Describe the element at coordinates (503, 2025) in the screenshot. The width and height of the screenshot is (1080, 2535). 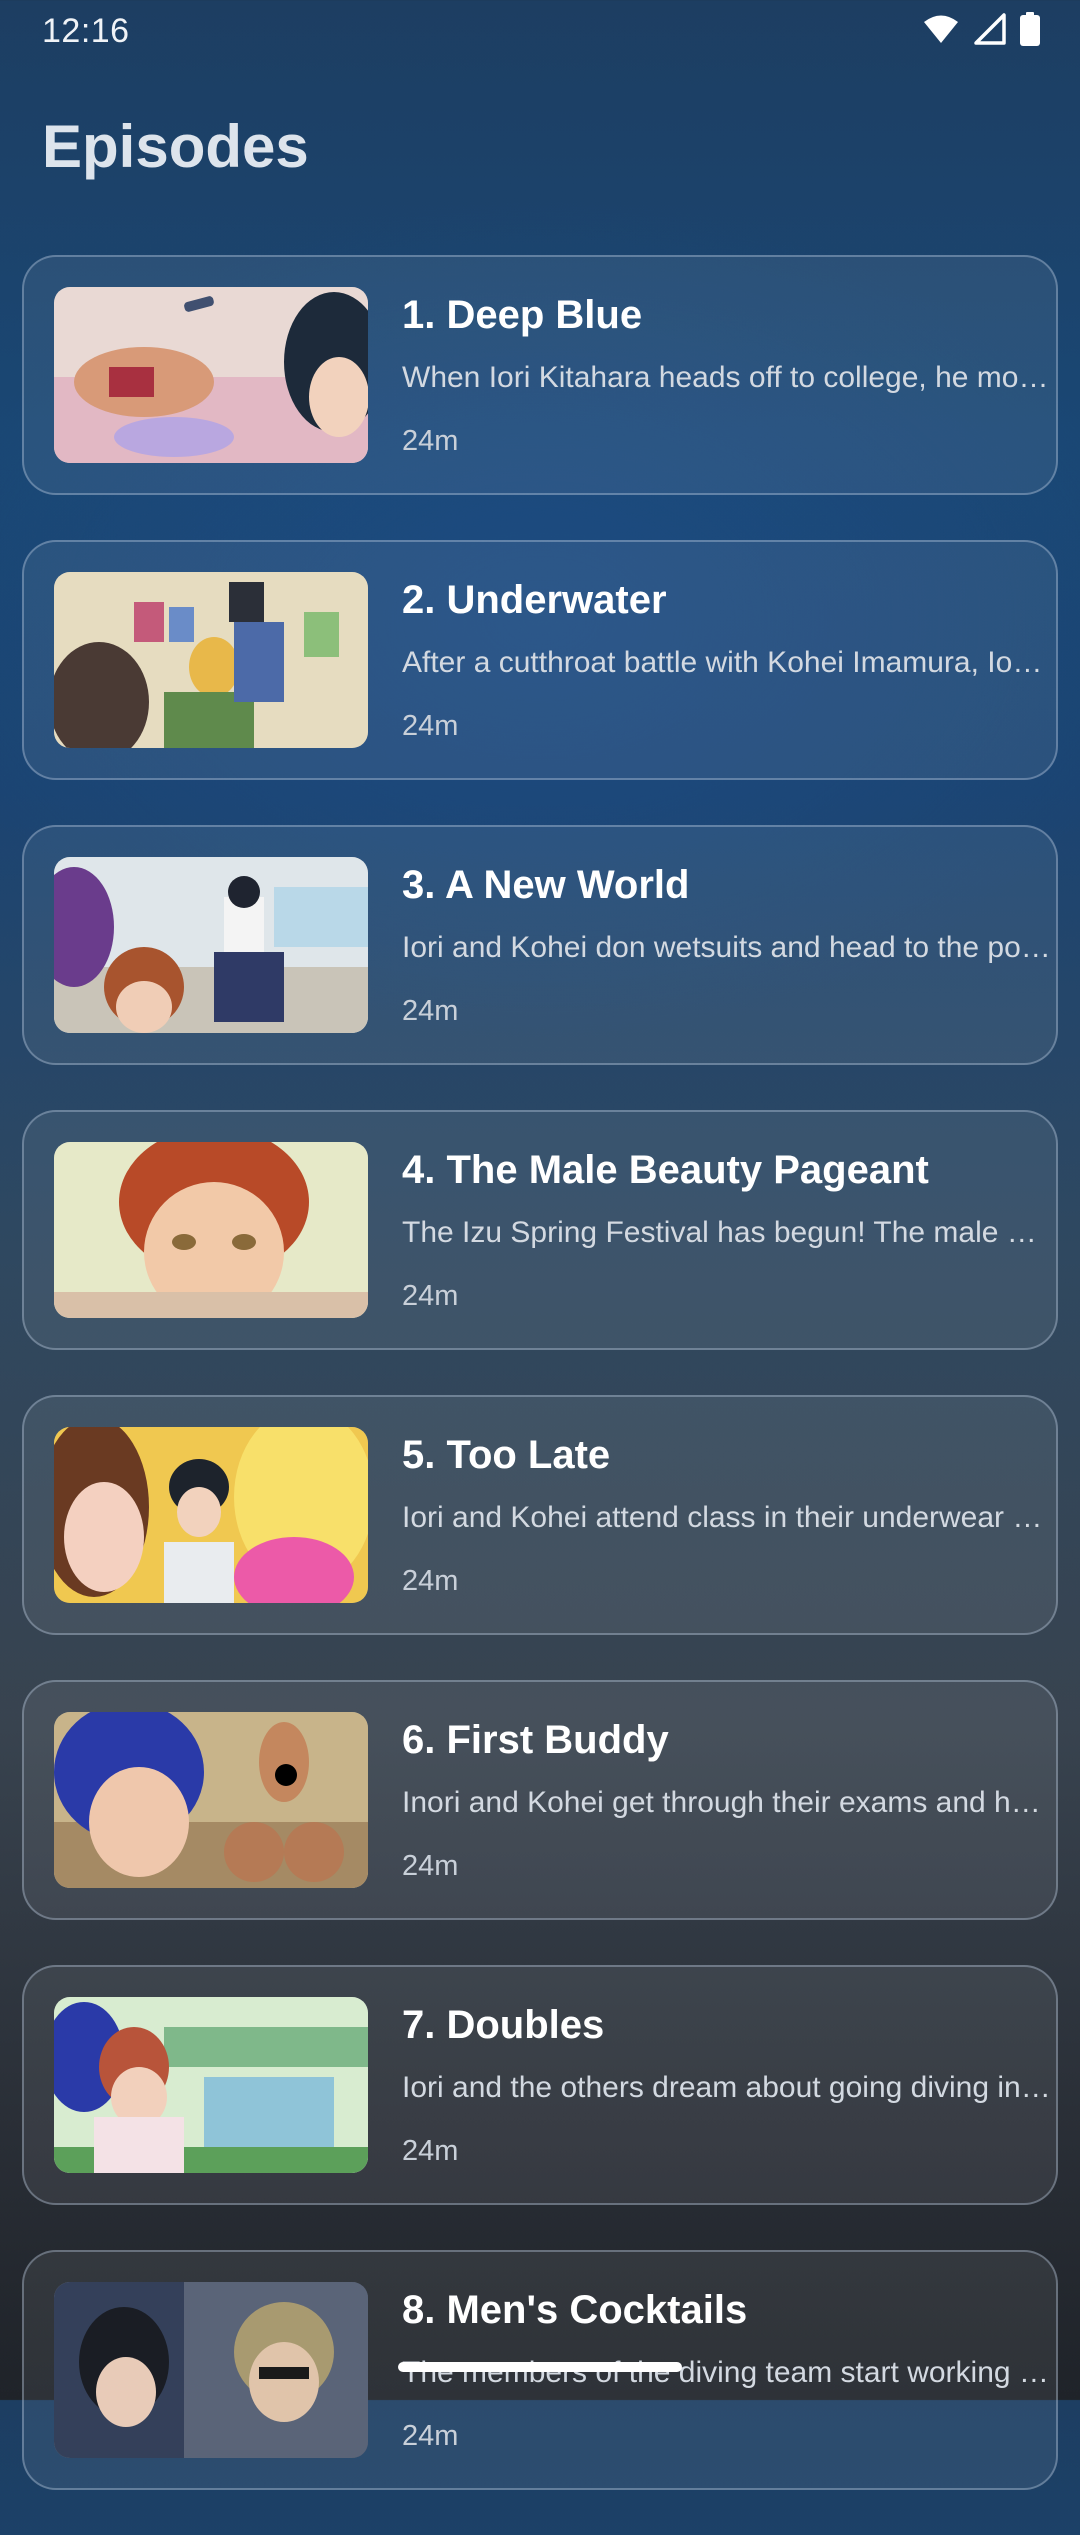
I see `episode-title: 7. Doubles` at that location.